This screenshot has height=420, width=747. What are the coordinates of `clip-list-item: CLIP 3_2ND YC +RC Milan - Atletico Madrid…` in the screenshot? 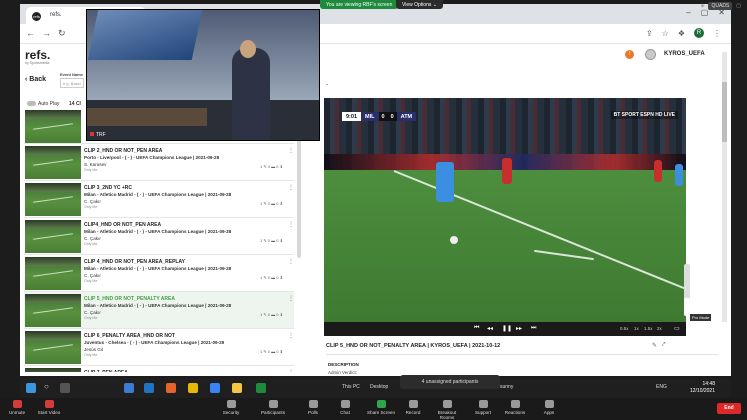 It's located at (159, 199).